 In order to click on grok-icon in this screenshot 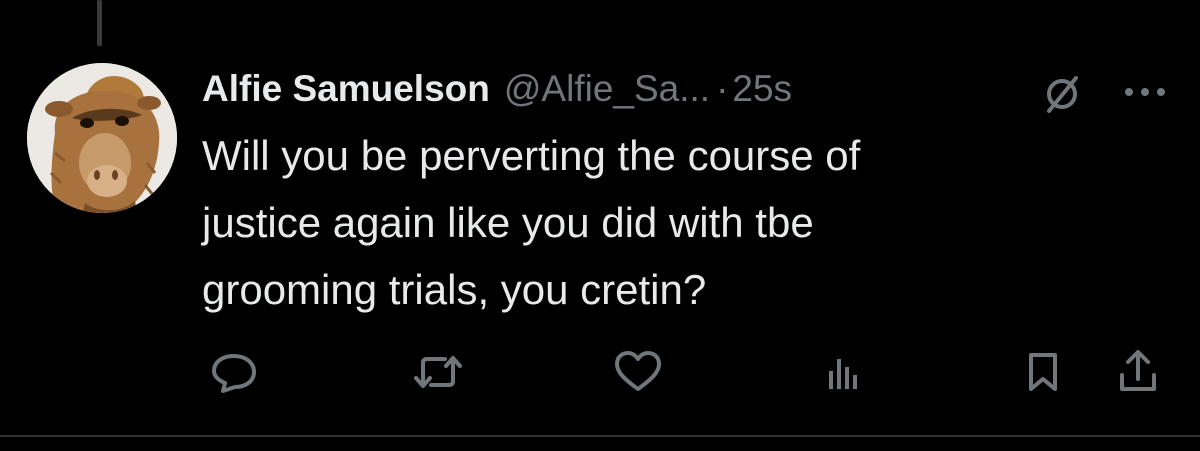, I will do `click(1062, 94)`.